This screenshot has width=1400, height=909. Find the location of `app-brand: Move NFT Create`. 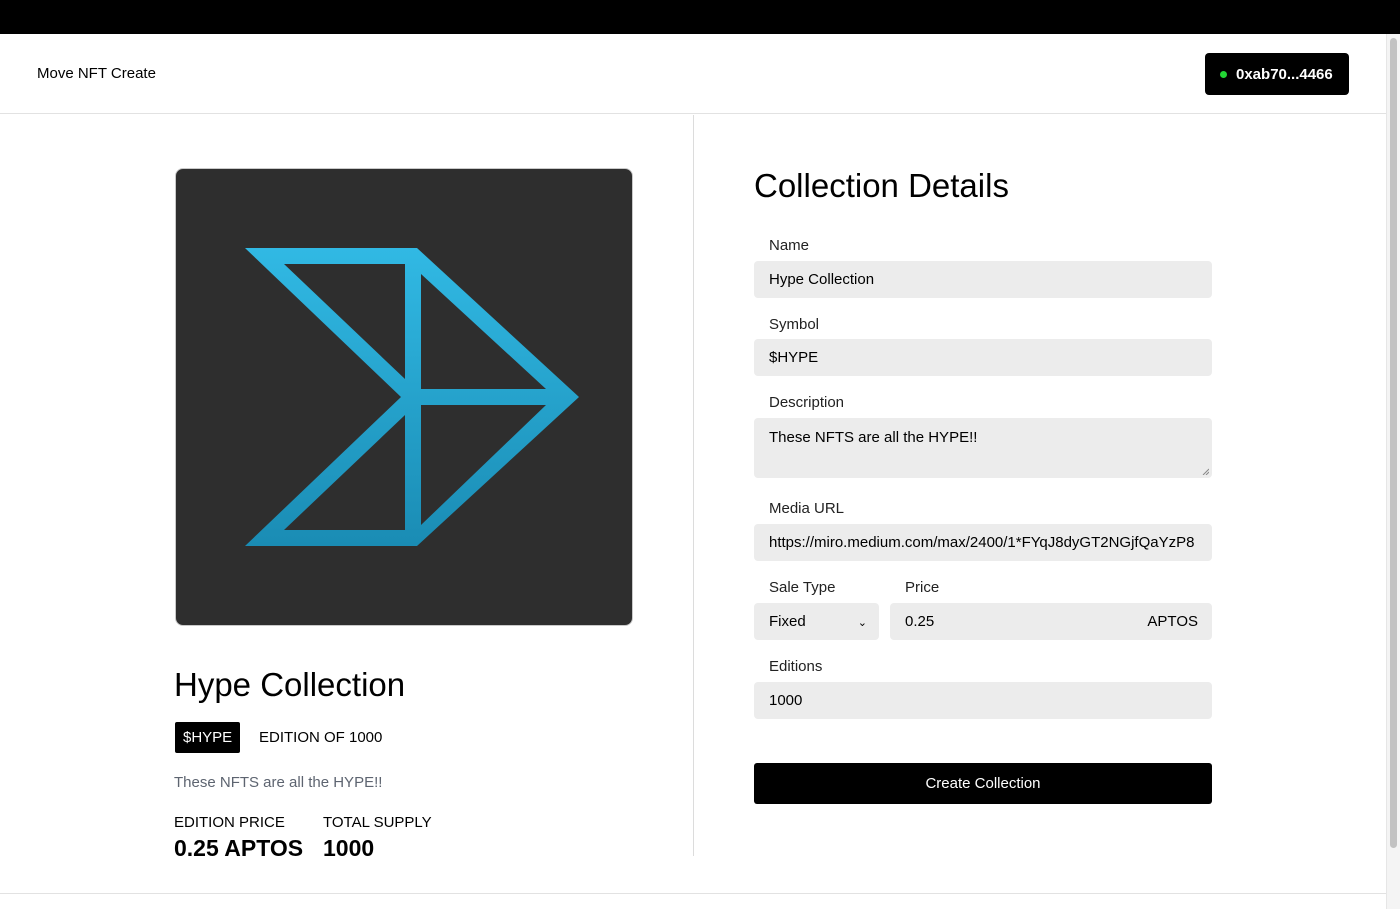

app-brand: Move NFT Create is located at coordinates (96, 73).